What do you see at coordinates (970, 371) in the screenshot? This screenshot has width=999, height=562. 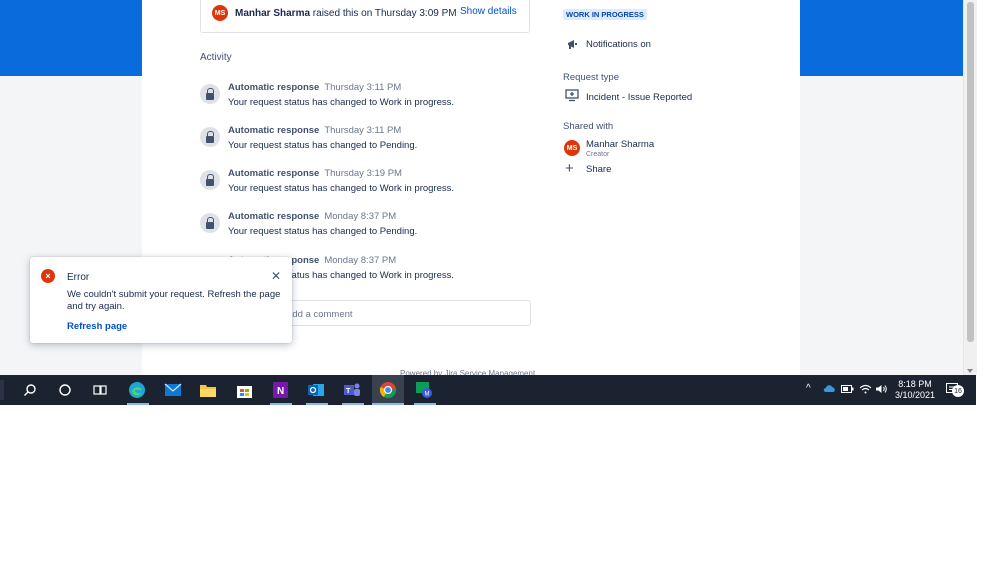 I see `scroll-down-arrow-icon` at bounding box center [970, 371].